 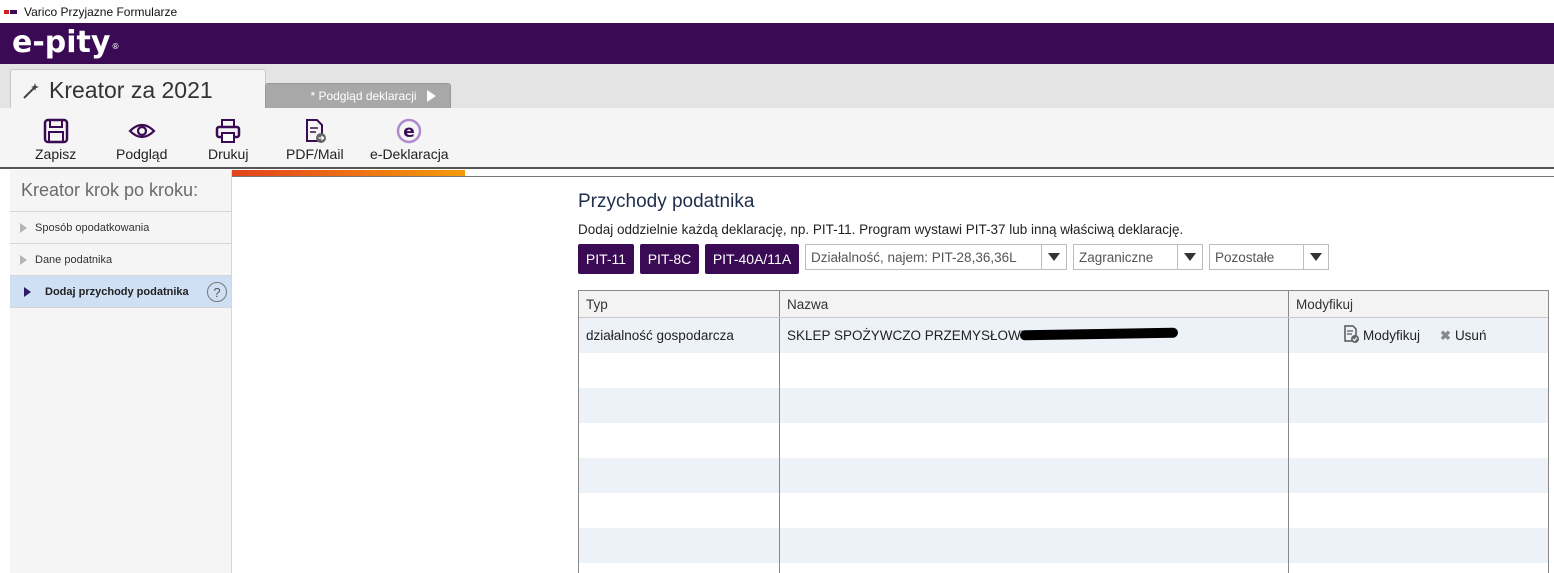 What do you see at coordinates (679, 335) in the screenshot?
I see `cell-type: działalność gospodarcza` at bounding box center [679, 335].